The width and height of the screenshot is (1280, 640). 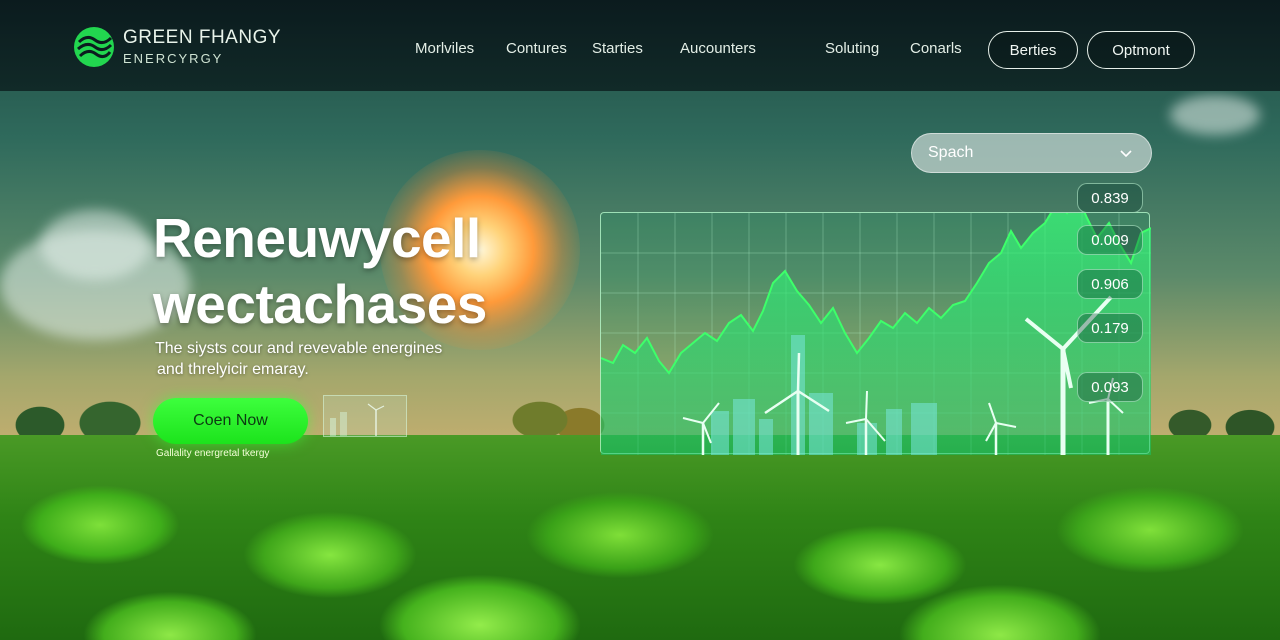 What do you see at coordinates (173, 58) in the screenshot?
I see `brand-name-line2: ENERCYRGY` at bounding box center [173, 58].